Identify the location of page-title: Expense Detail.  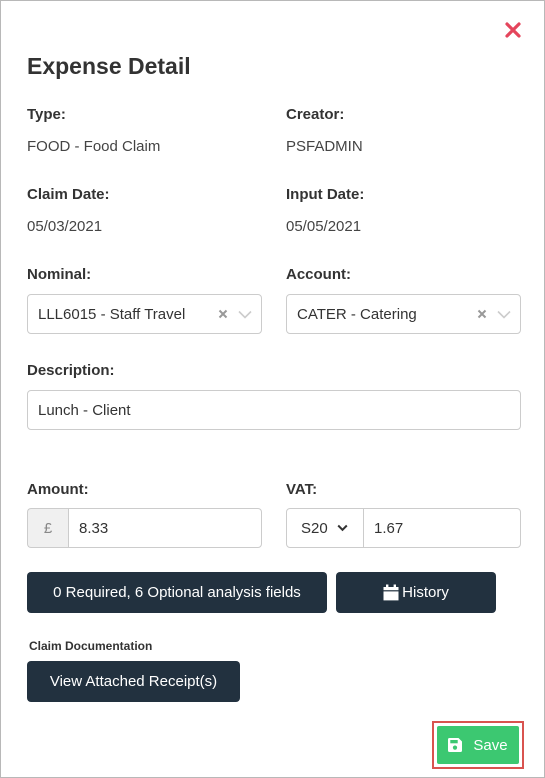
(109, 66).